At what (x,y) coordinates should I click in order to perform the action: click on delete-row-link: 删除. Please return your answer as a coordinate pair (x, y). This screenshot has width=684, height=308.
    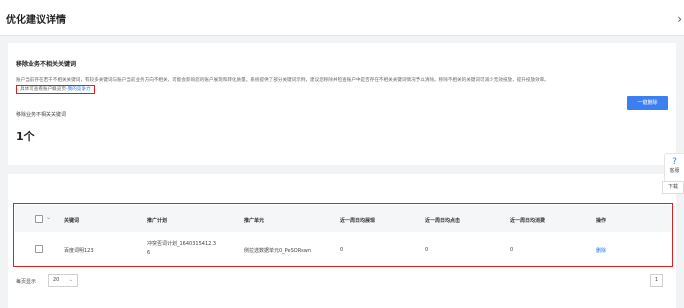
    Looking at the image, I should click on (601, 250).